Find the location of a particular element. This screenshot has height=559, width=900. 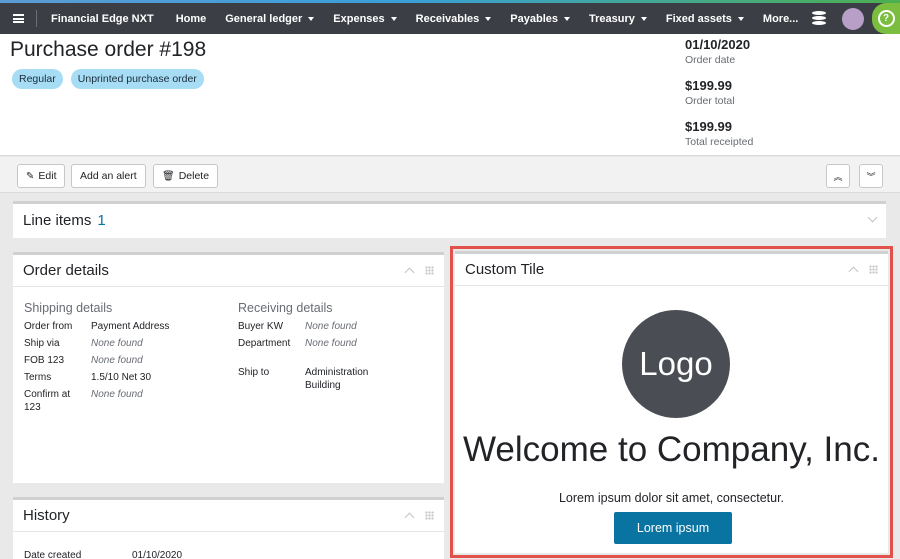

edit-label: Edit is located at coordinates (47, 176).